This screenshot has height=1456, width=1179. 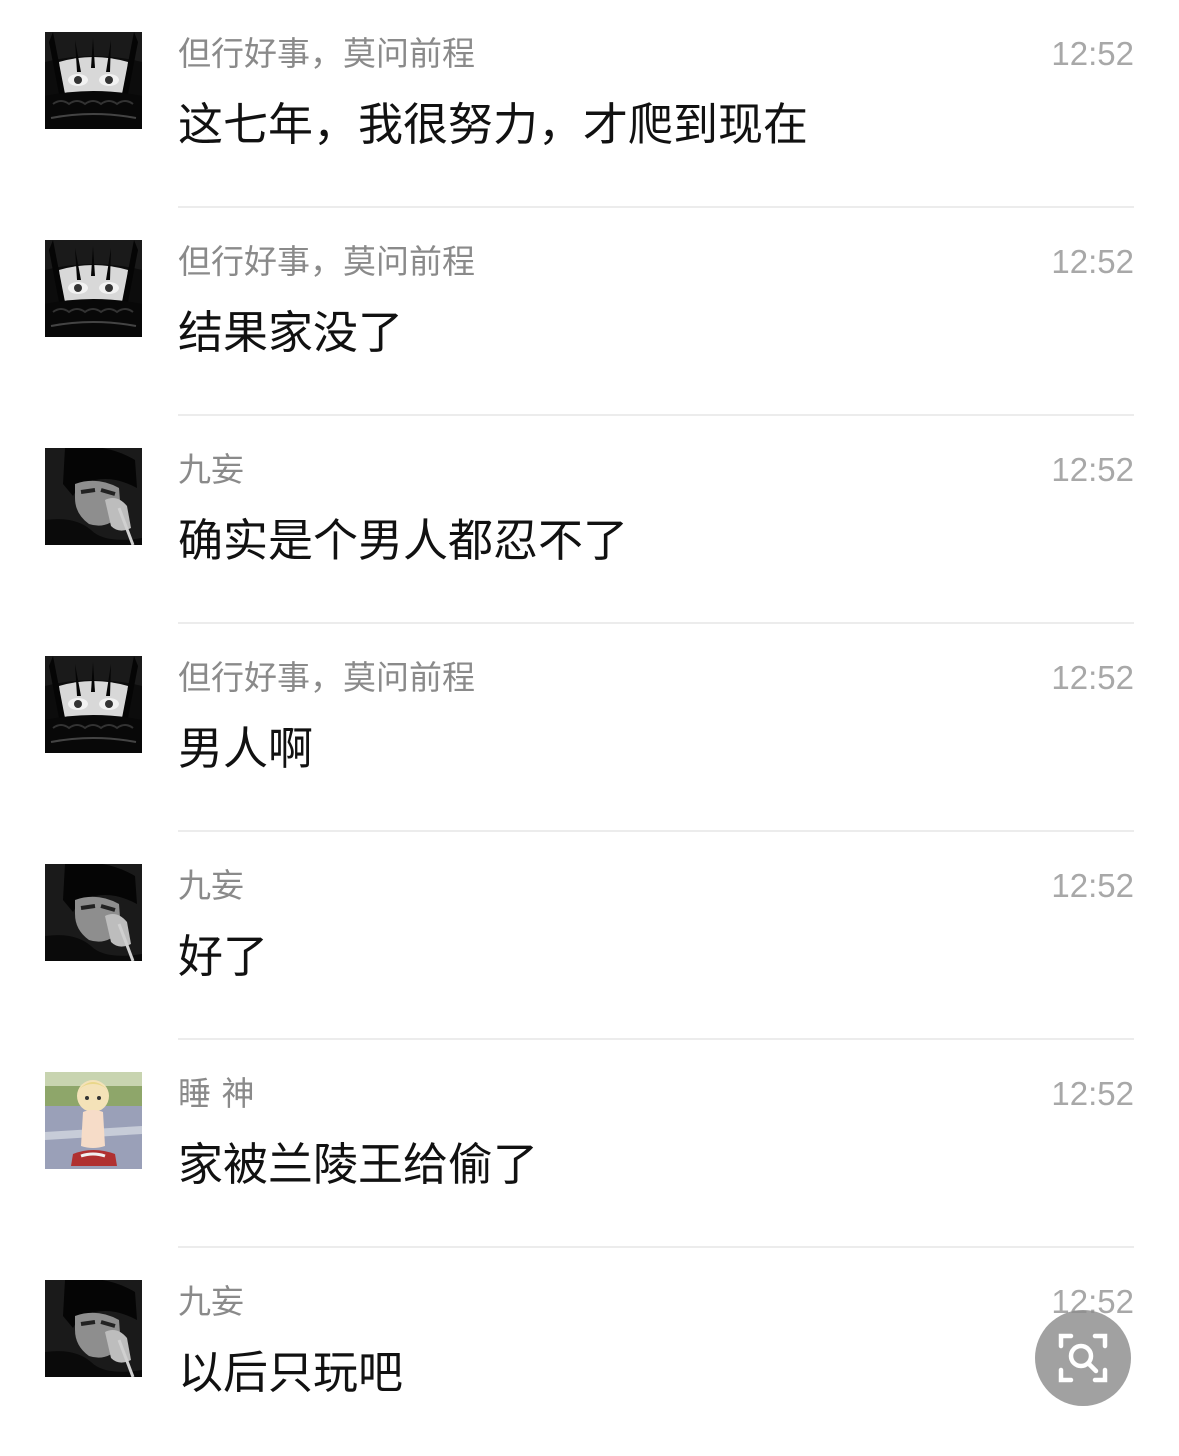 I want to click on chat-message-row: 九妄 12:52 以后只玩吧, so click(x=589, y=1352).